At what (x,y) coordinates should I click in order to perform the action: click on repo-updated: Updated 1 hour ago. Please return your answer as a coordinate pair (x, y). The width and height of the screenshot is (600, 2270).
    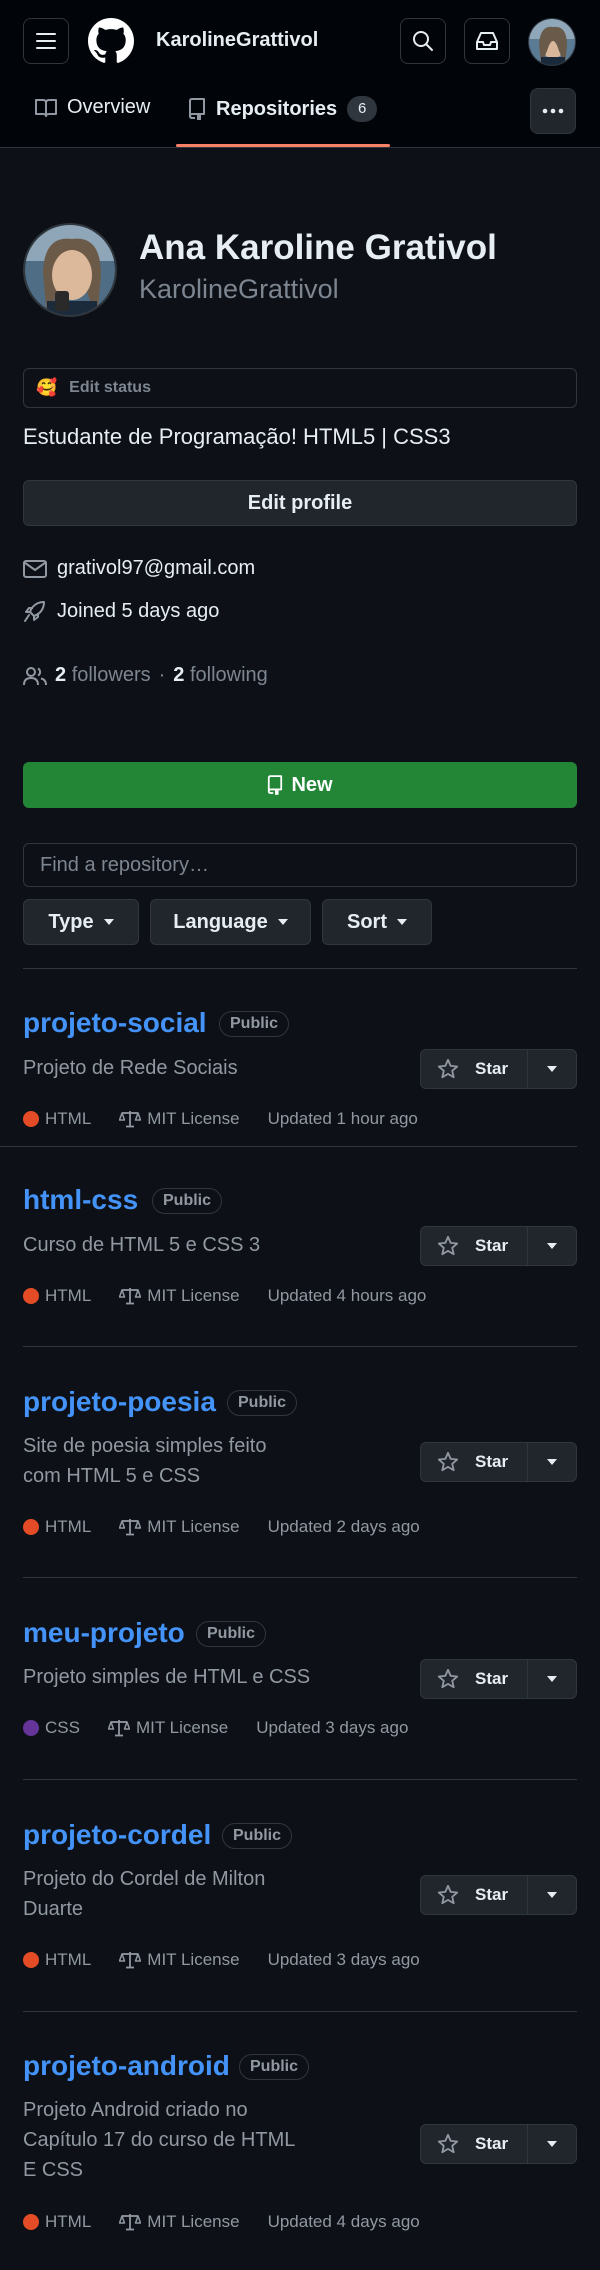
    Looking at the image, I should click on (342, 1118).